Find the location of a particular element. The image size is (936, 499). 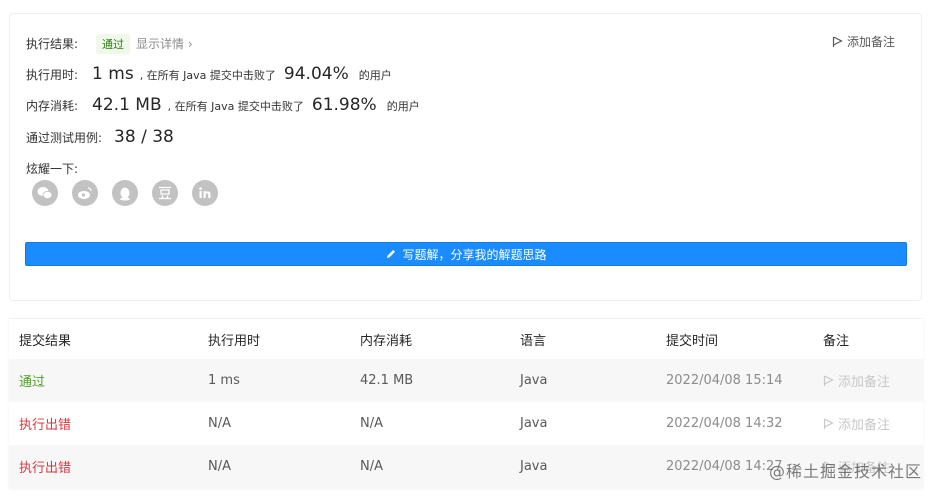

result-label: 执行结果: is located at coordinates (52, 44).